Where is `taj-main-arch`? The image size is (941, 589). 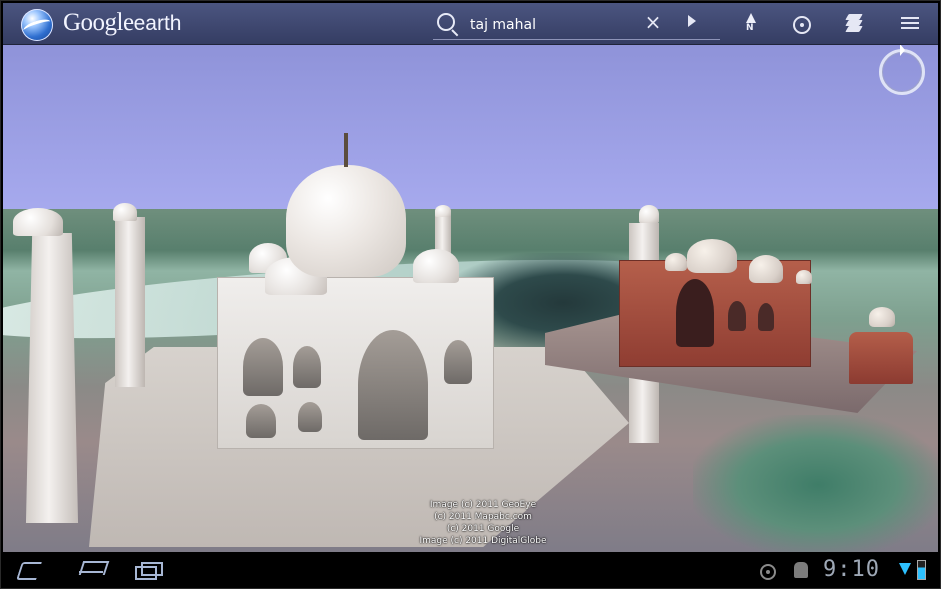 taj-main-arch is located at coordinates (393, 385).